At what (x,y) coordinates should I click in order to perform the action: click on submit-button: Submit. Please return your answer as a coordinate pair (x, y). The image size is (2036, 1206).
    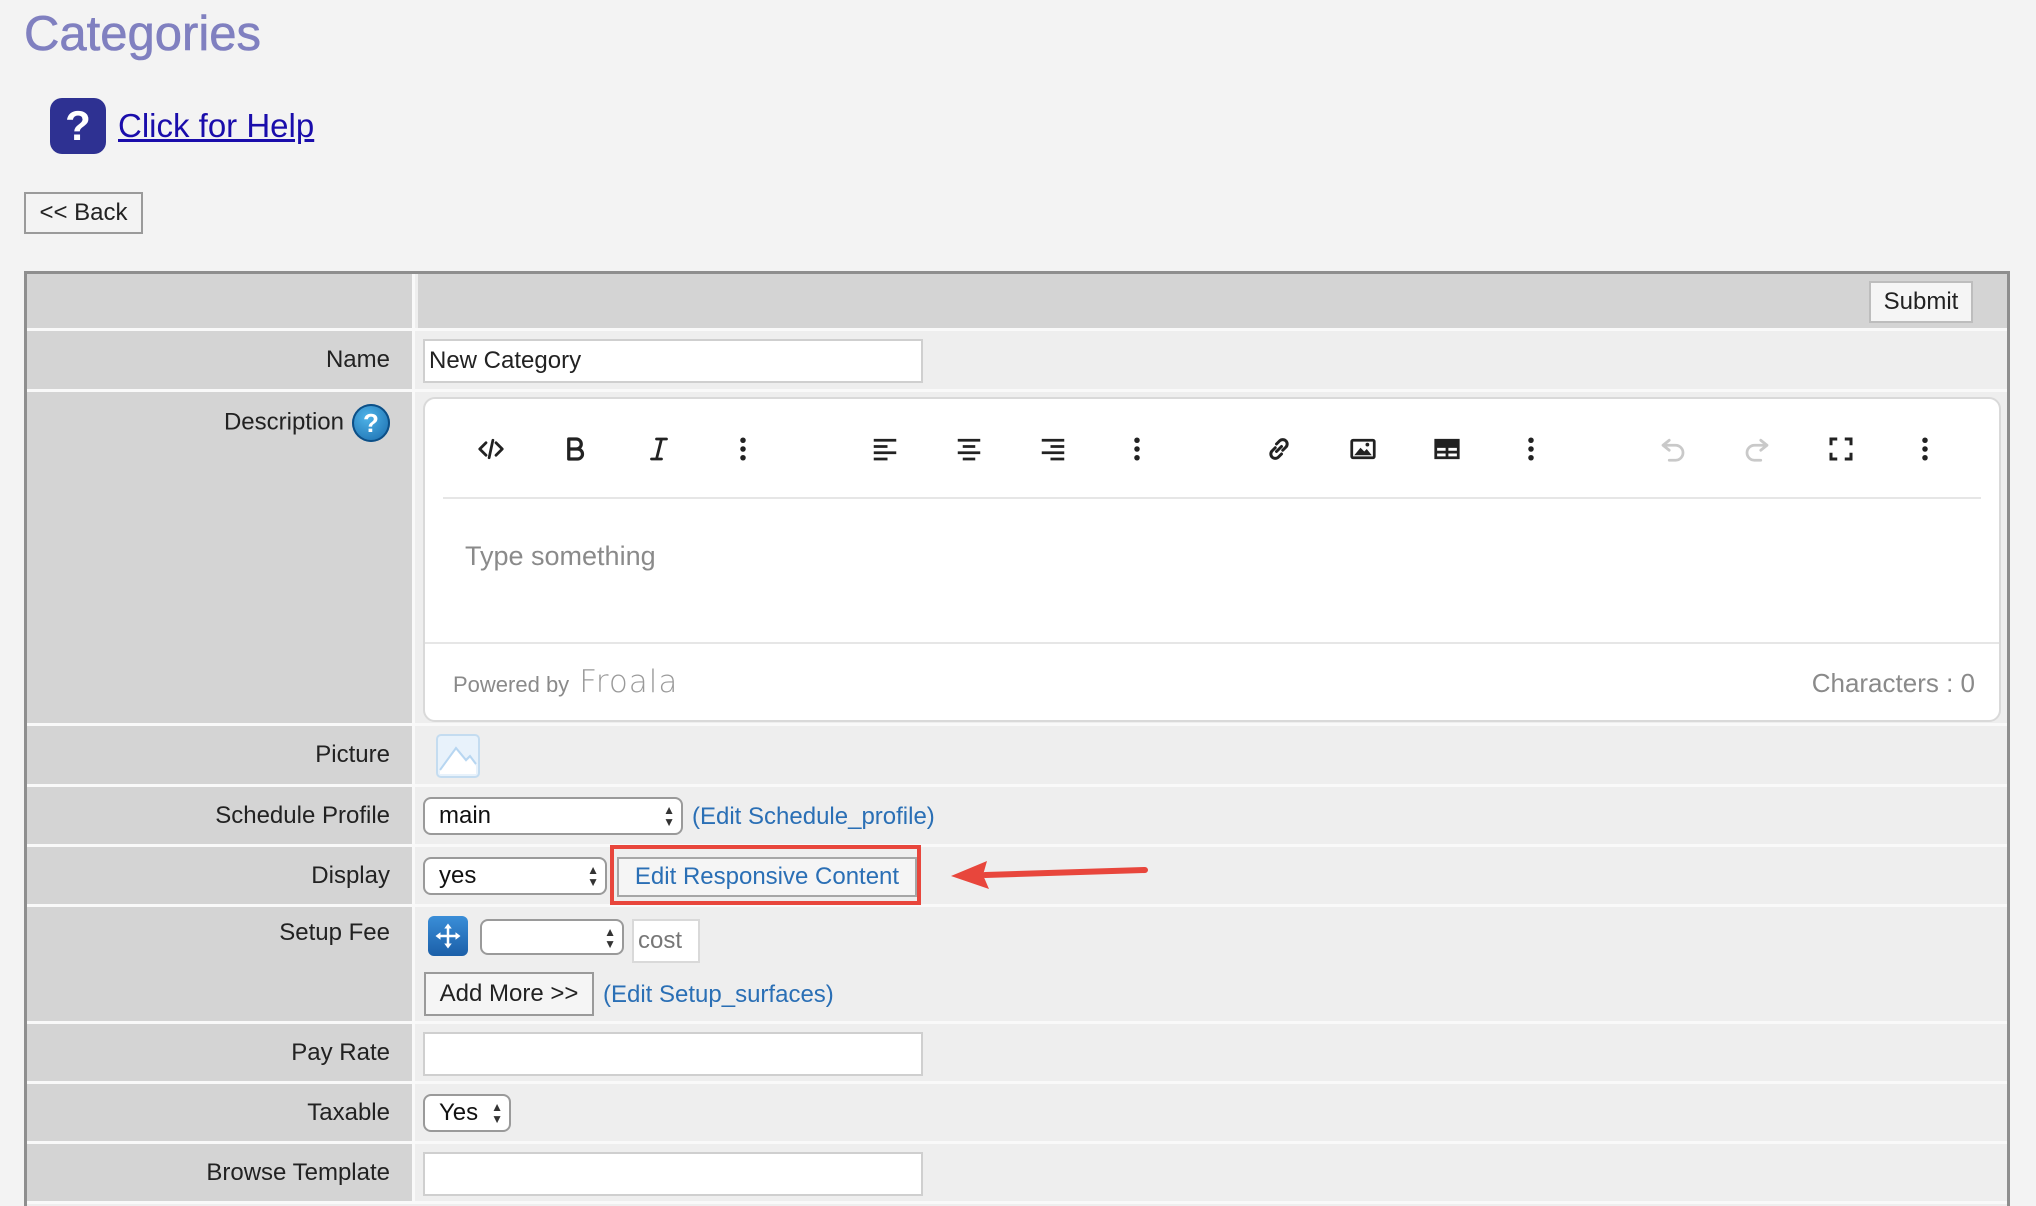
    Looking at the image, I should click on (1921, 302).